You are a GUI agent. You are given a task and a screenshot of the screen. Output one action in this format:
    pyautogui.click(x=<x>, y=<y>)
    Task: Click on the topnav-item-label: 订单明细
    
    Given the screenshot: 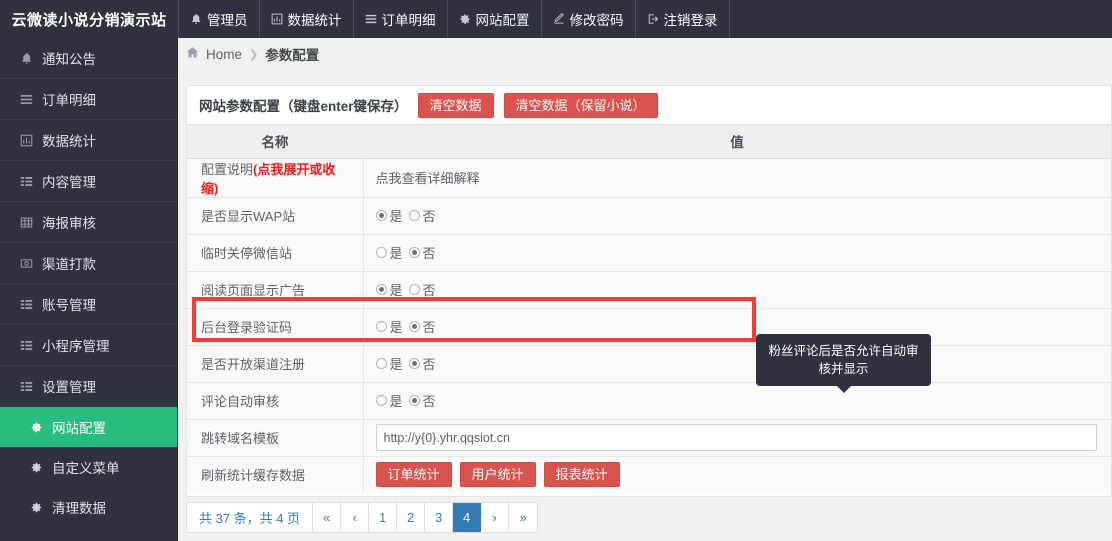 What is the action you would take?
    pyautogui.click(x=408, y=20)
    